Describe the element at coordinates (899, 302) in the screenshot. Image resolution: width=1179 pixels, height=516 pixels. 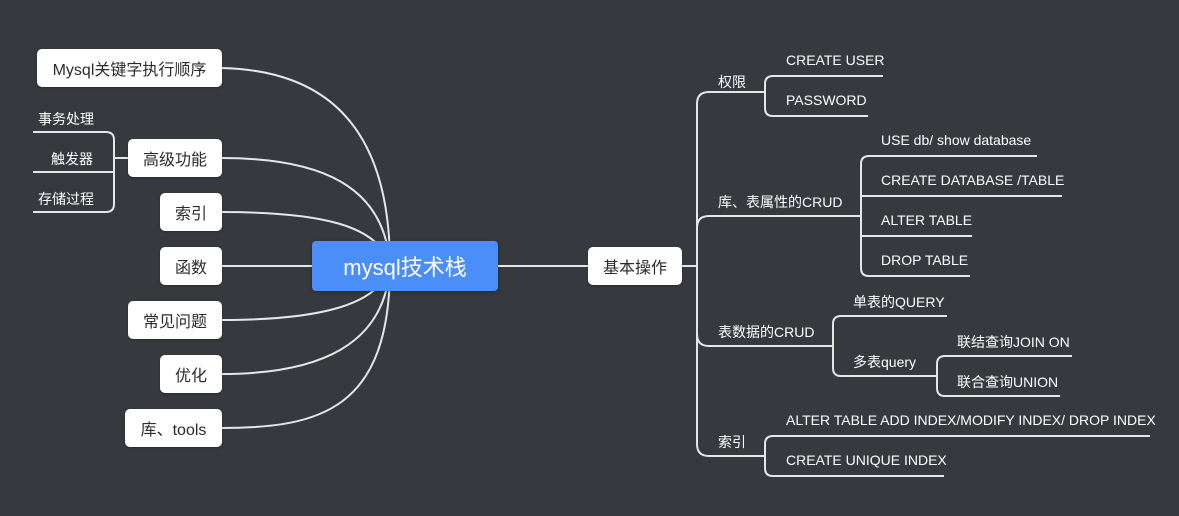
I see `label-single-query: 单表的QUERY` at that location.